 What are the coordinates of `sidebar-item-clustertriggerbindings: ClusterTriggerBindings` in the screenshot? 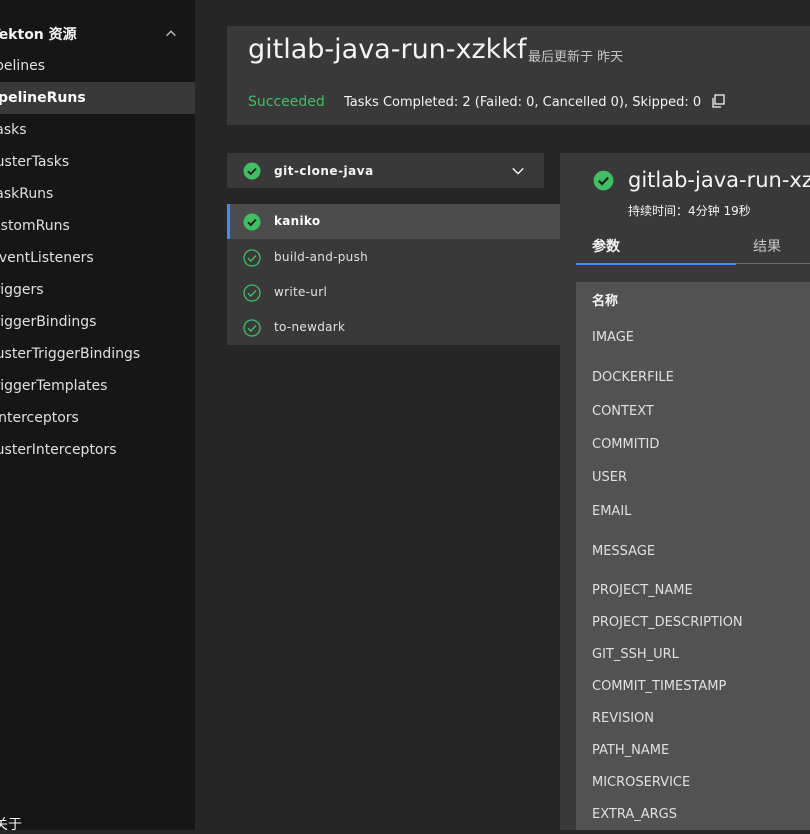 It's located at (97, 354).